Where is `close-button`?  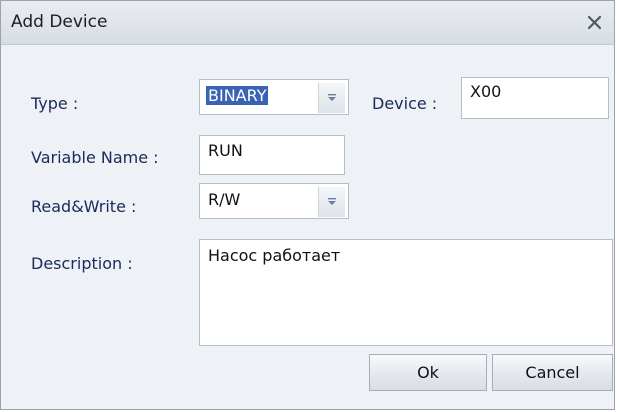 close-button is located at coordinates (594, 22).